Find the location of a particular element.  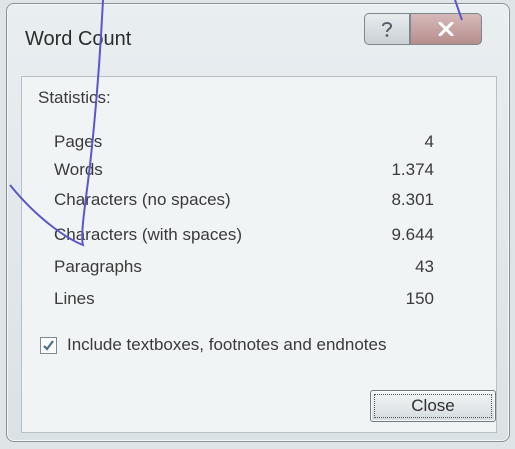

stat-value: 150 is located at coordinates (419, 298).